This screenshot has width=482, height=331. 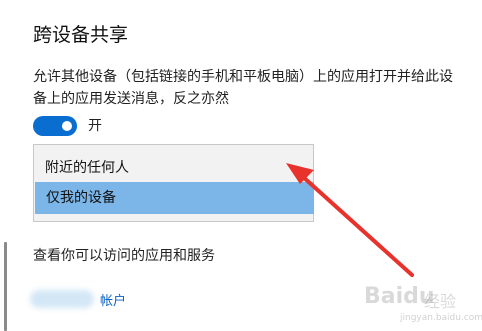 What do you see at coordinates (62, 299) in the screenshot?
I see `blurred-account-name` at bounding box center [62, 299].